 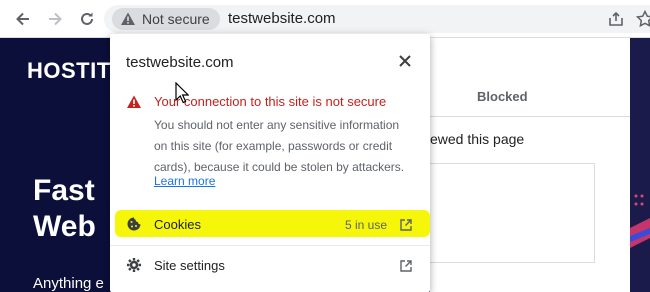 I want to click on browser-toolbar: Not secure testwebsite.com, so click(x=325, y=19).